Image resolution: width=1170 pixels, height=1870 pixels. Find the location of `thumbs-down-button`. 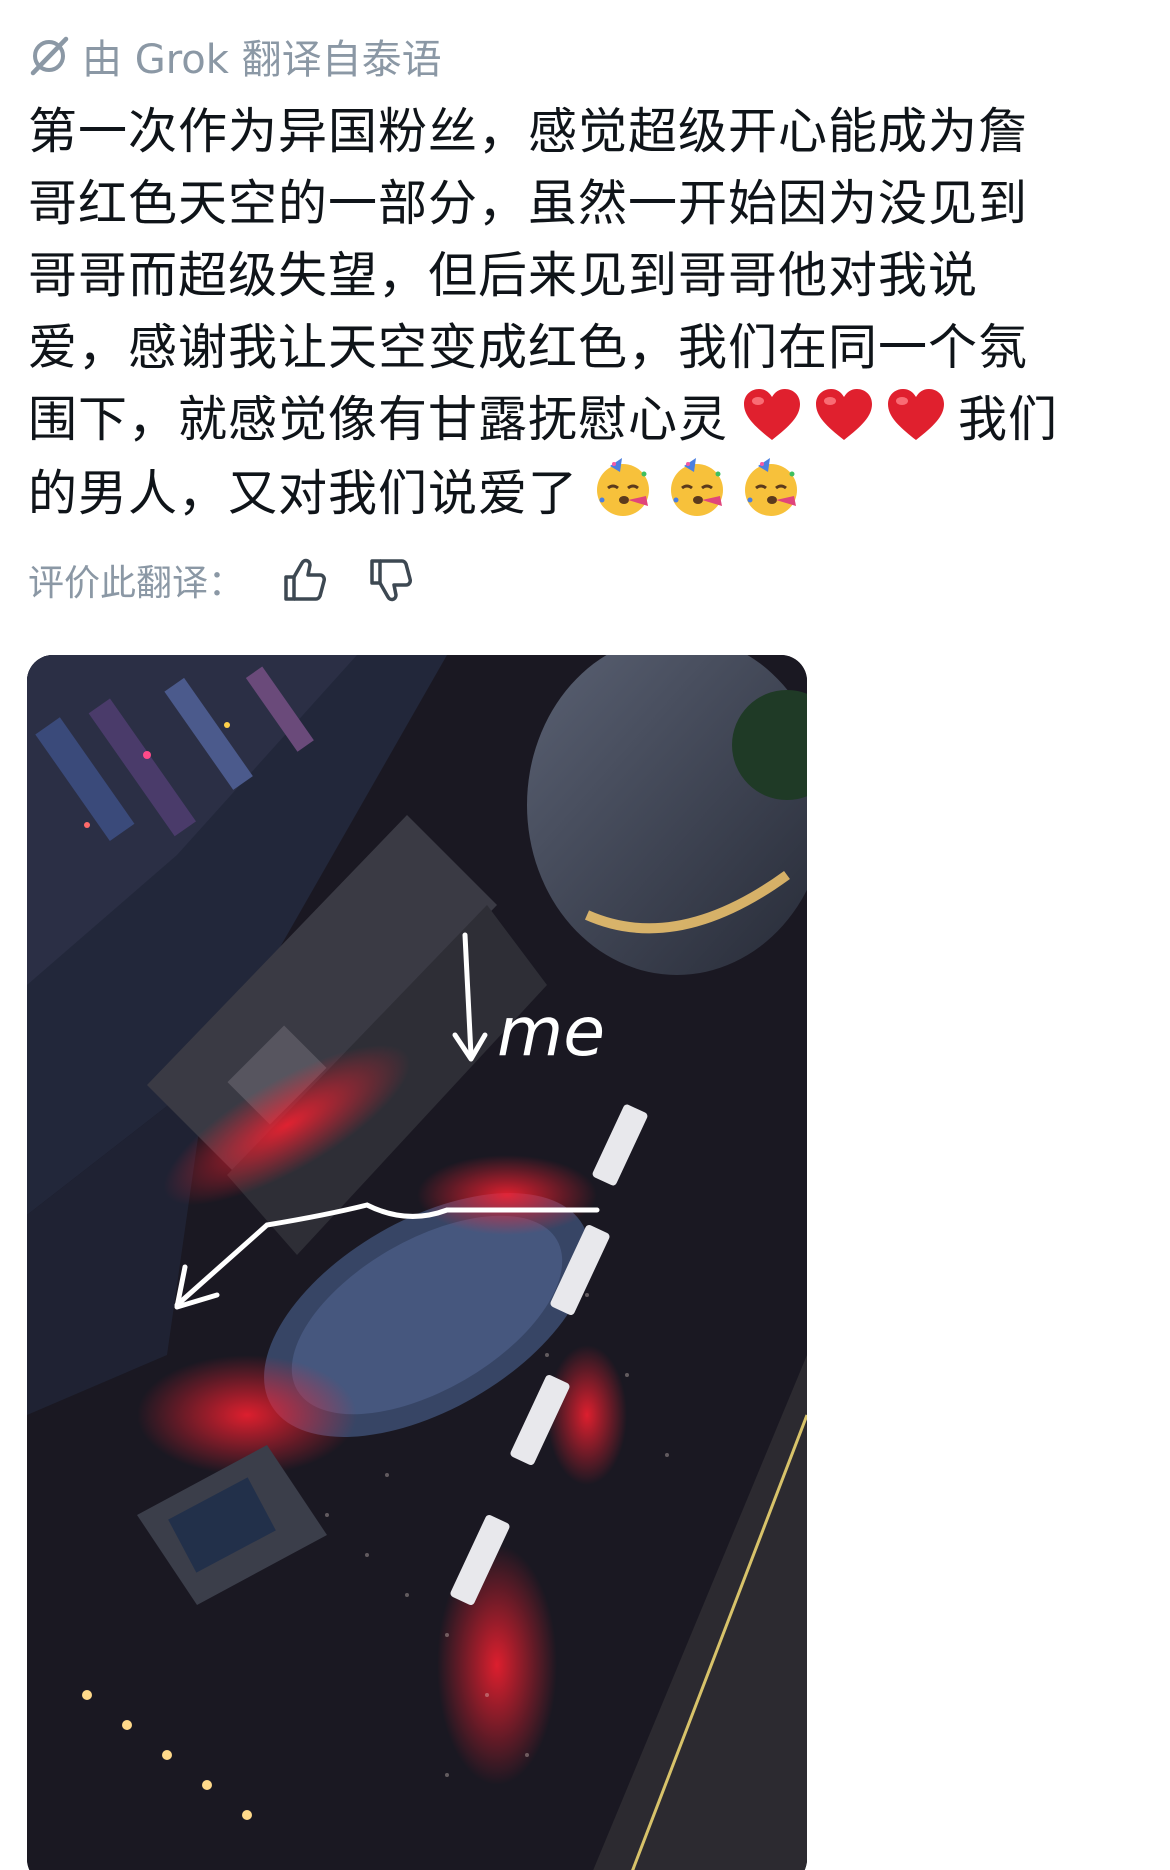

thumbs-down-button is located at coordinates (391, 580).